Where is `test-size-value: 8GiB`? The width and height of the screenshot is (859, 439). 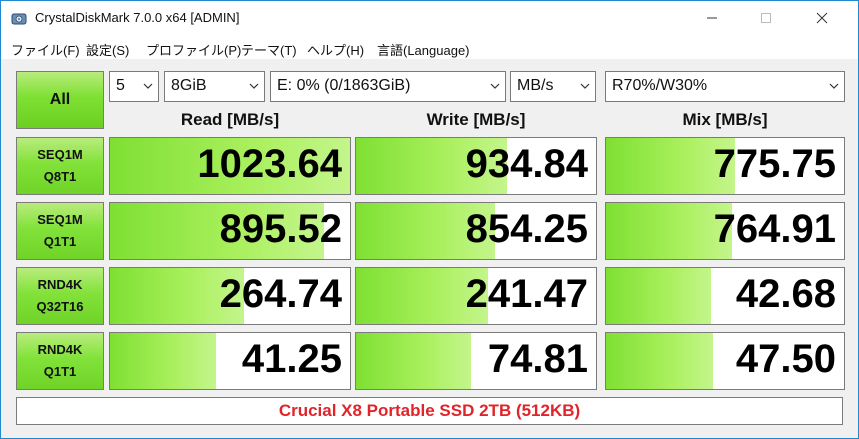 test-size-value: 8GiB is located at coordinates (189, 85).